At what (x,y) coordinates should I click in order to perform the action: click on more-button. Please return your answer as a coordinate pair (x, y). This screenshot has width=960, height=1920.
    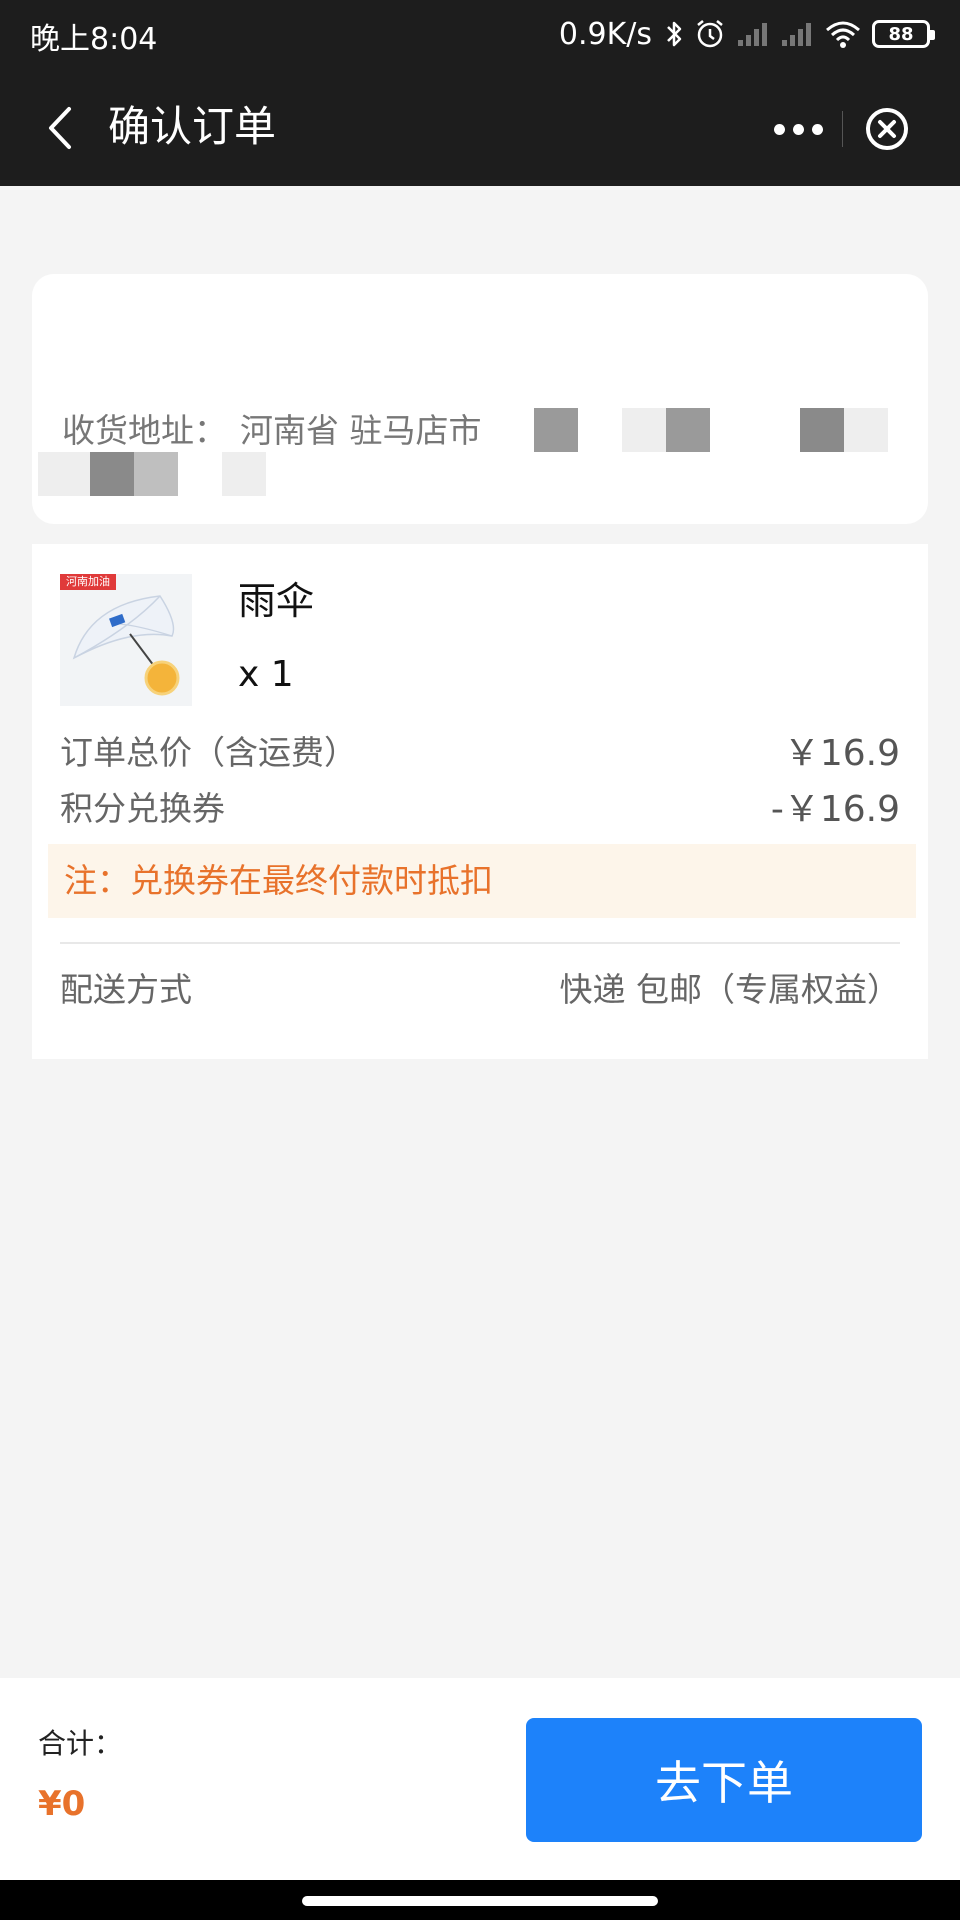
    Looking at the image, I should click on (798, 129).